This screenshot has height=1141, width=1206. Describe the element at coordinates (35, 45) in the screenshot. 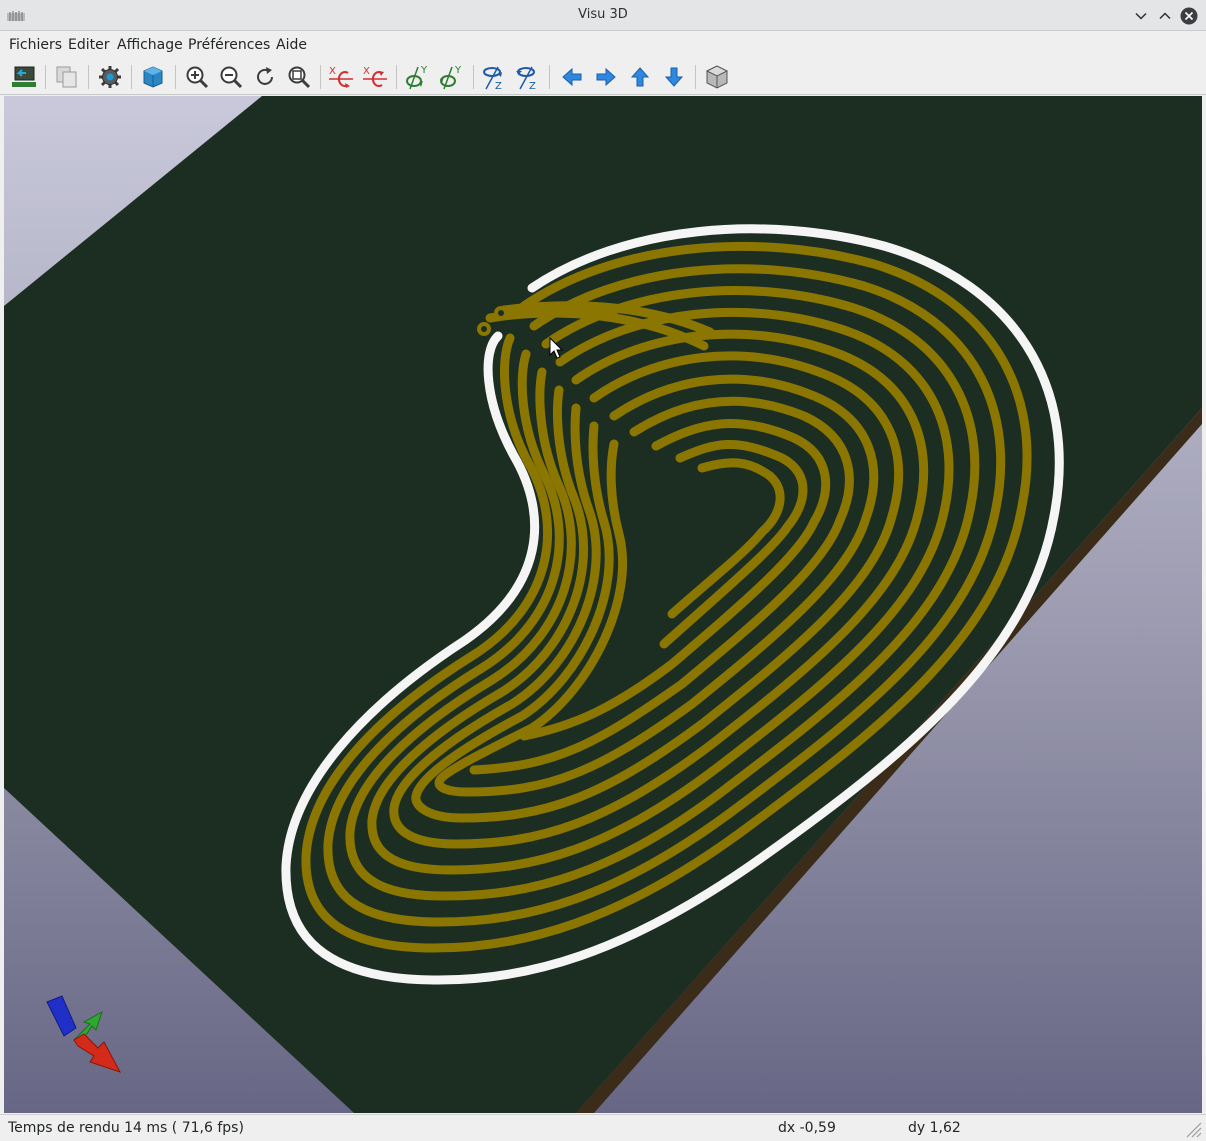

I see `menu-fichiers: Fichiers` at that location.